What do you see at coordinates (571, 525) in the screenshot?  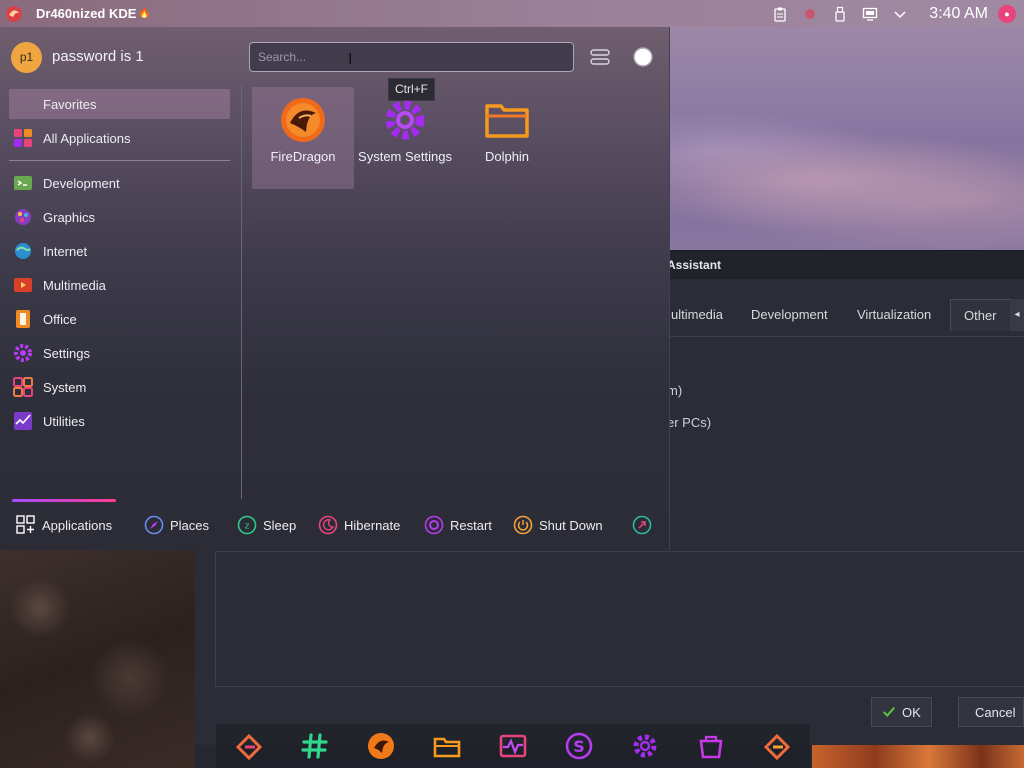 I see `shutdown-label: Shut Down` at bounding box center [571, 525].